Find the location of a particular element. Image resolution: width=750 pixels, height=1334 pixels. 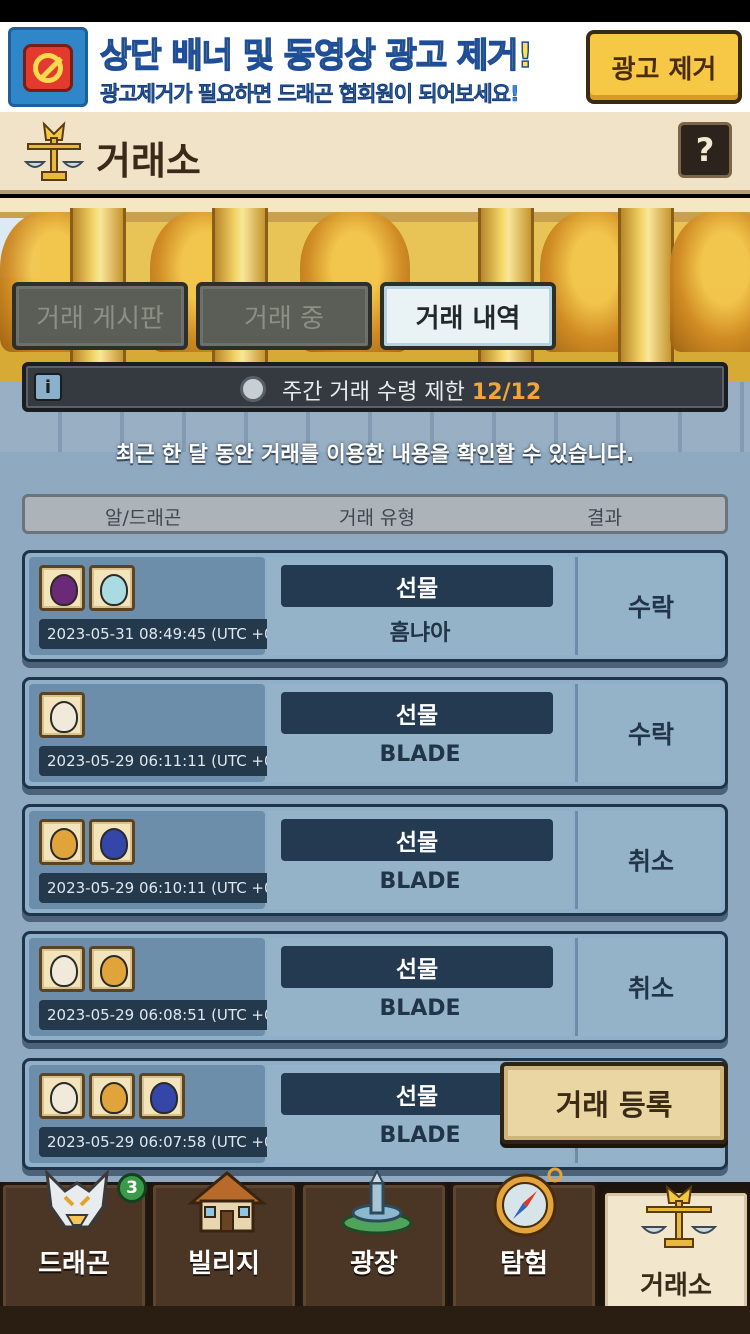

remove-ads-button: 광고 제거 is located at coordinates (664, 67).